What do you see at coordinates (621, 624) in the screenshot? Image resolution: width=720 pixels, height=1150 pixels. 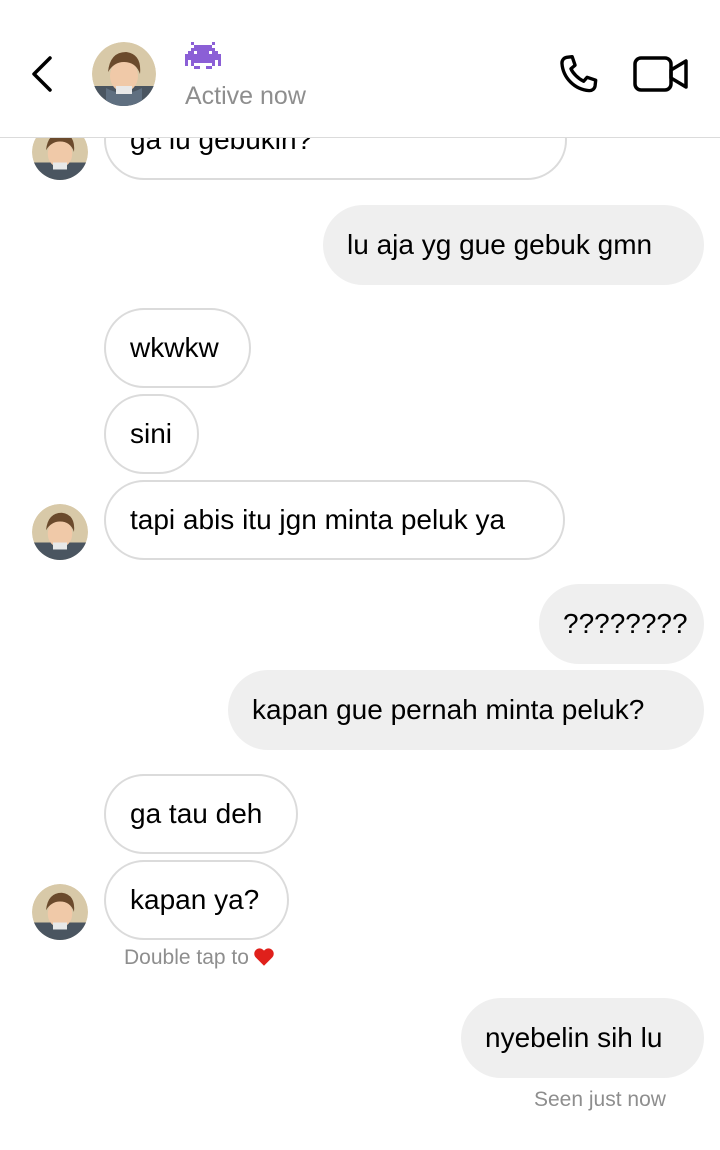 I see `message-bubble-outgoing: ????????` at bounding box center [621, 624].